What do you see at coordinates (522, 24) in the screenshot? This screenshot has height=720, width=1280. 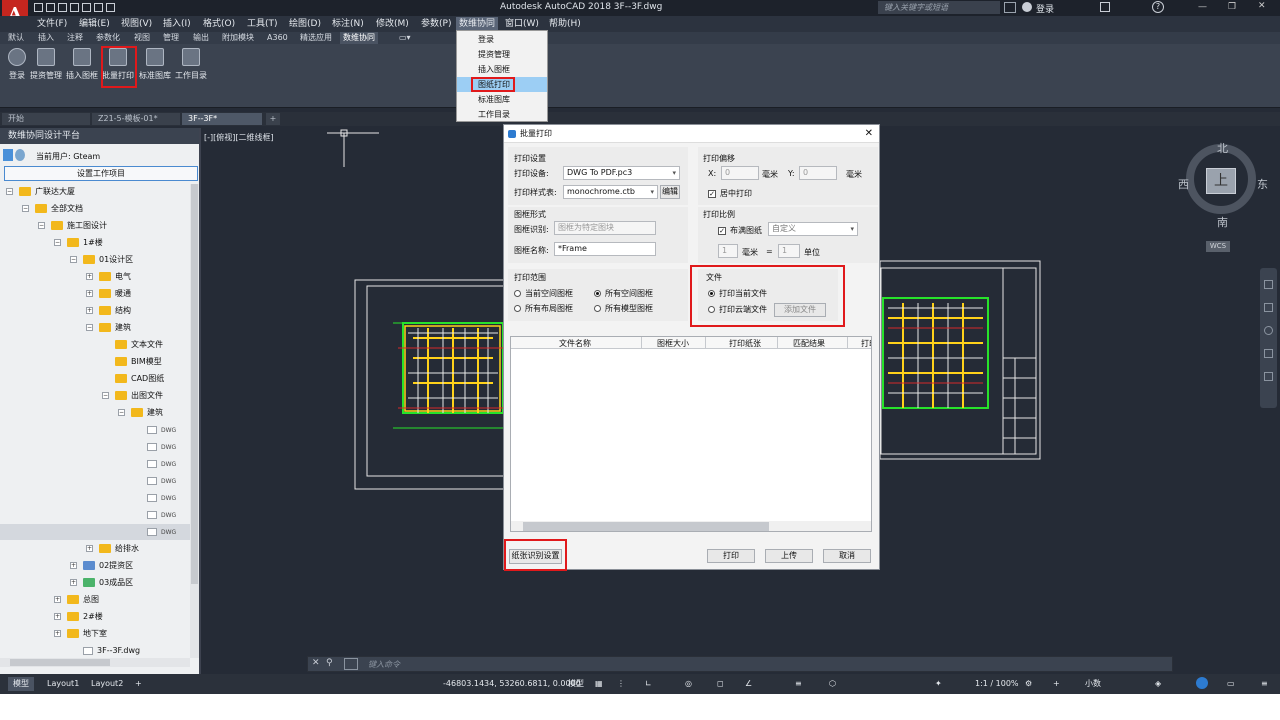 I see `menu-window: 窗口(W)` at bounding box center [522, 24].